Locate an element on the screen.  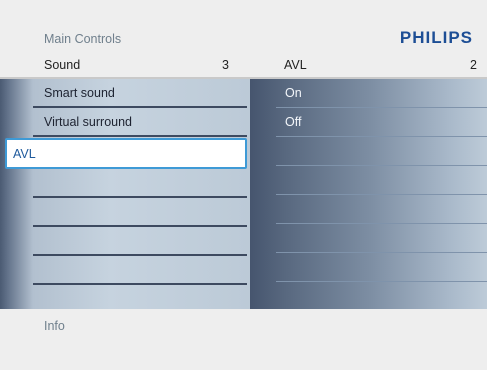
brand-logo: PHILIPS is located at coordinates (436, 37).